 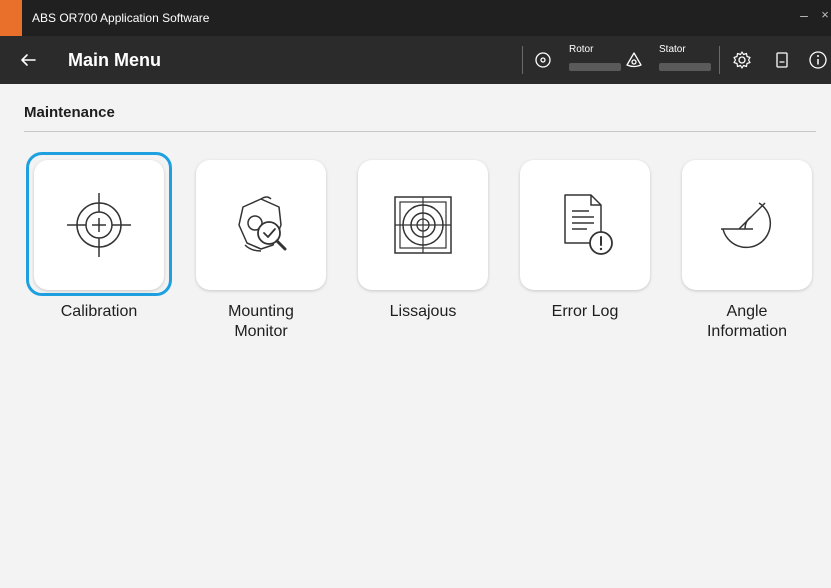 What do you see at coordinates (423, 311) in the screenshot?
I see `tile-label: Lissajous` at bounding box center [423, 311].